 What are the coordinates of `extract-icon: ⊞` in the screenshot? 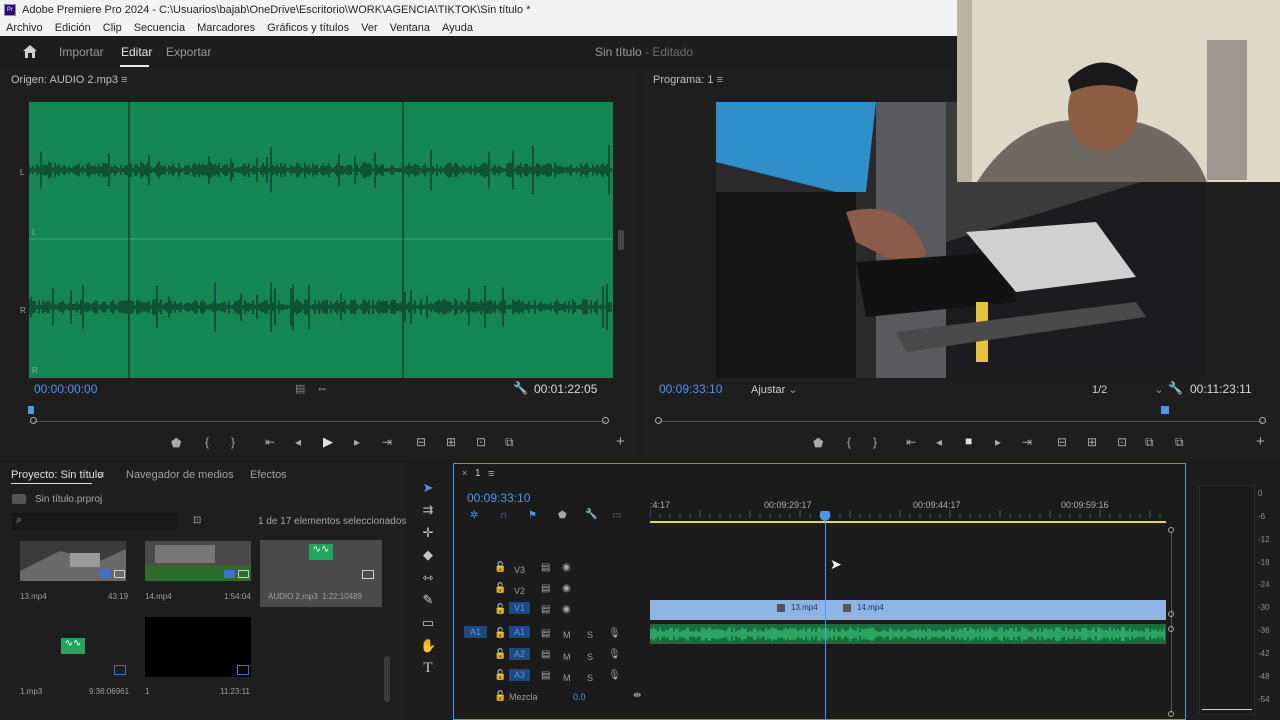 It's located at (1092, 442).